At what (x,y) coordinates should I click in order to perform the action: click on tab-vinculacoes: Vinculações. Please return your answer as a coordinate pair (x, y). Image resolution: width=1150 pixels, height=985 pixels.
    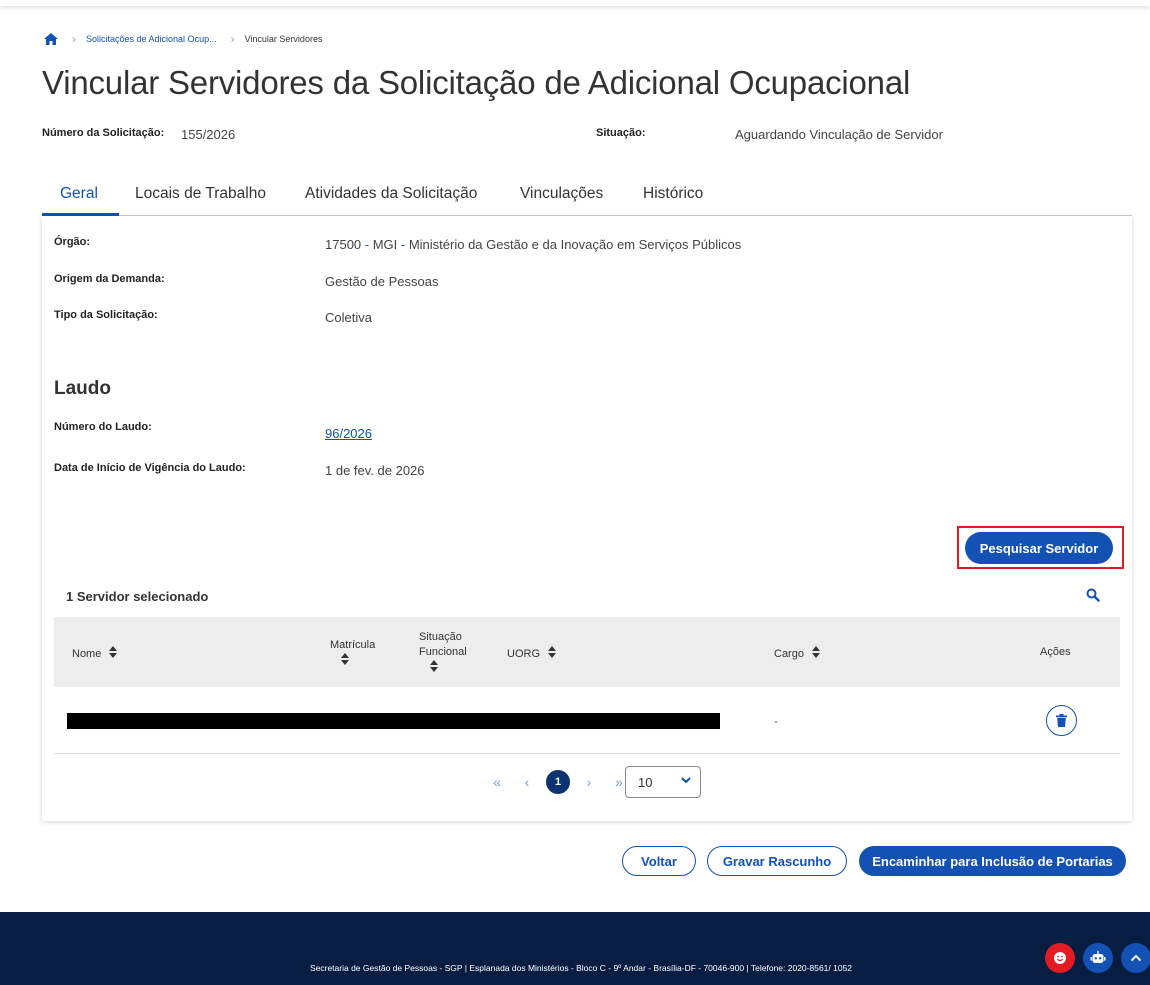
    Looking at the image, I should click on (561, 194).